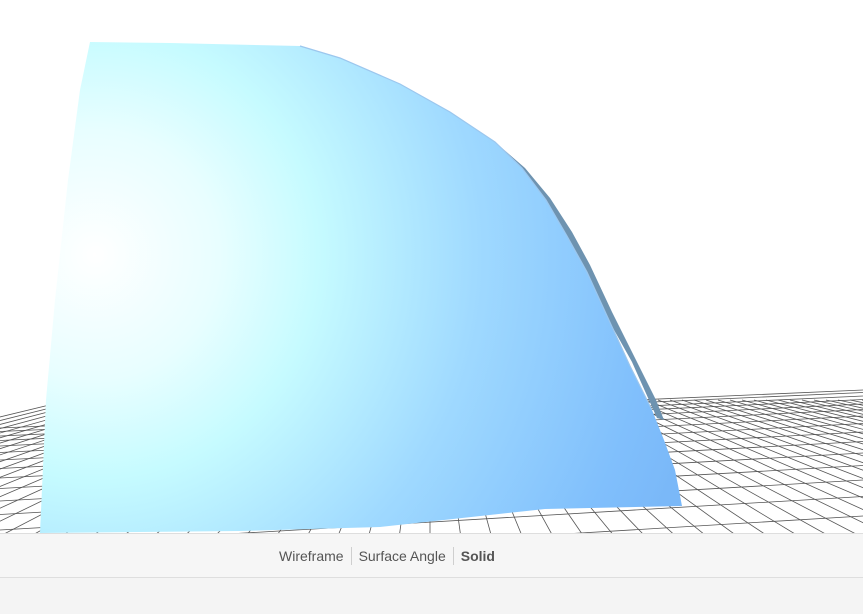 This screenshot has height=614, width=863. What do you see at coordinates (431, 596) in the screenshot?
I see `footer-bar` at bounding box center [431, 596].